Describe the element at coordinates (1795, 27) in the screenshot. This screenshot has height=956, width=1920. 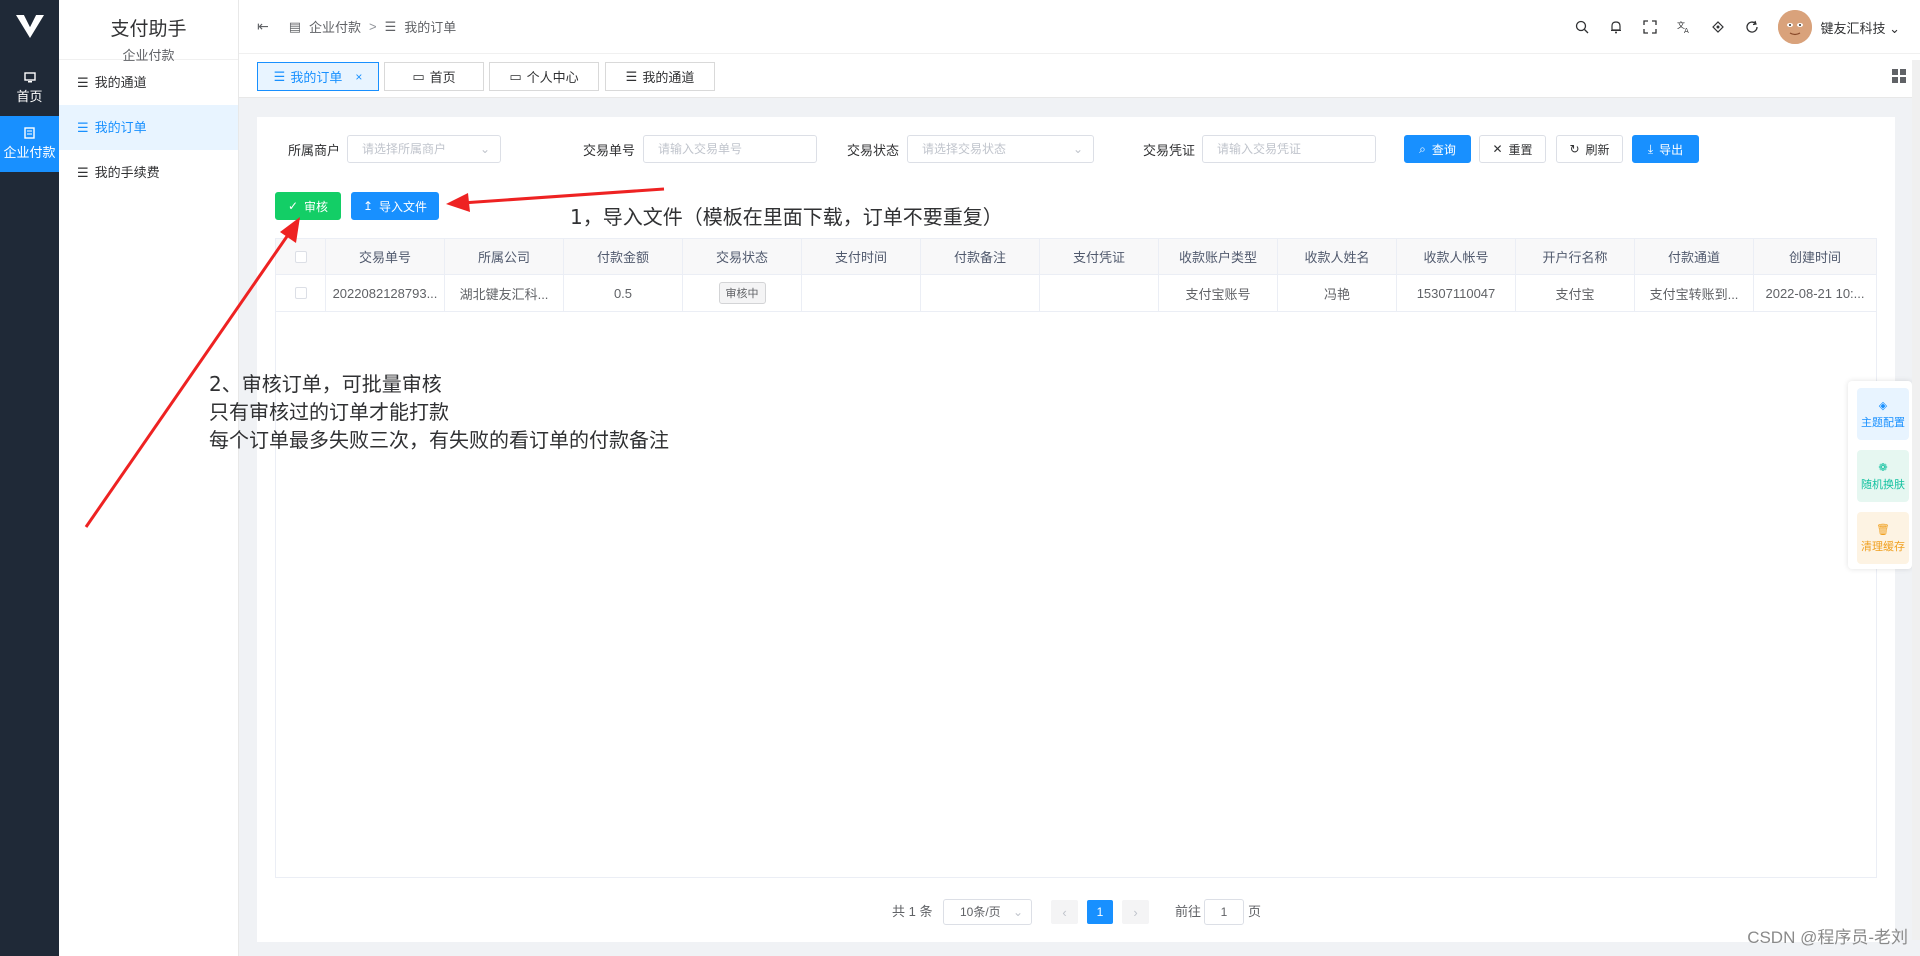
I see `avatar` at that location.